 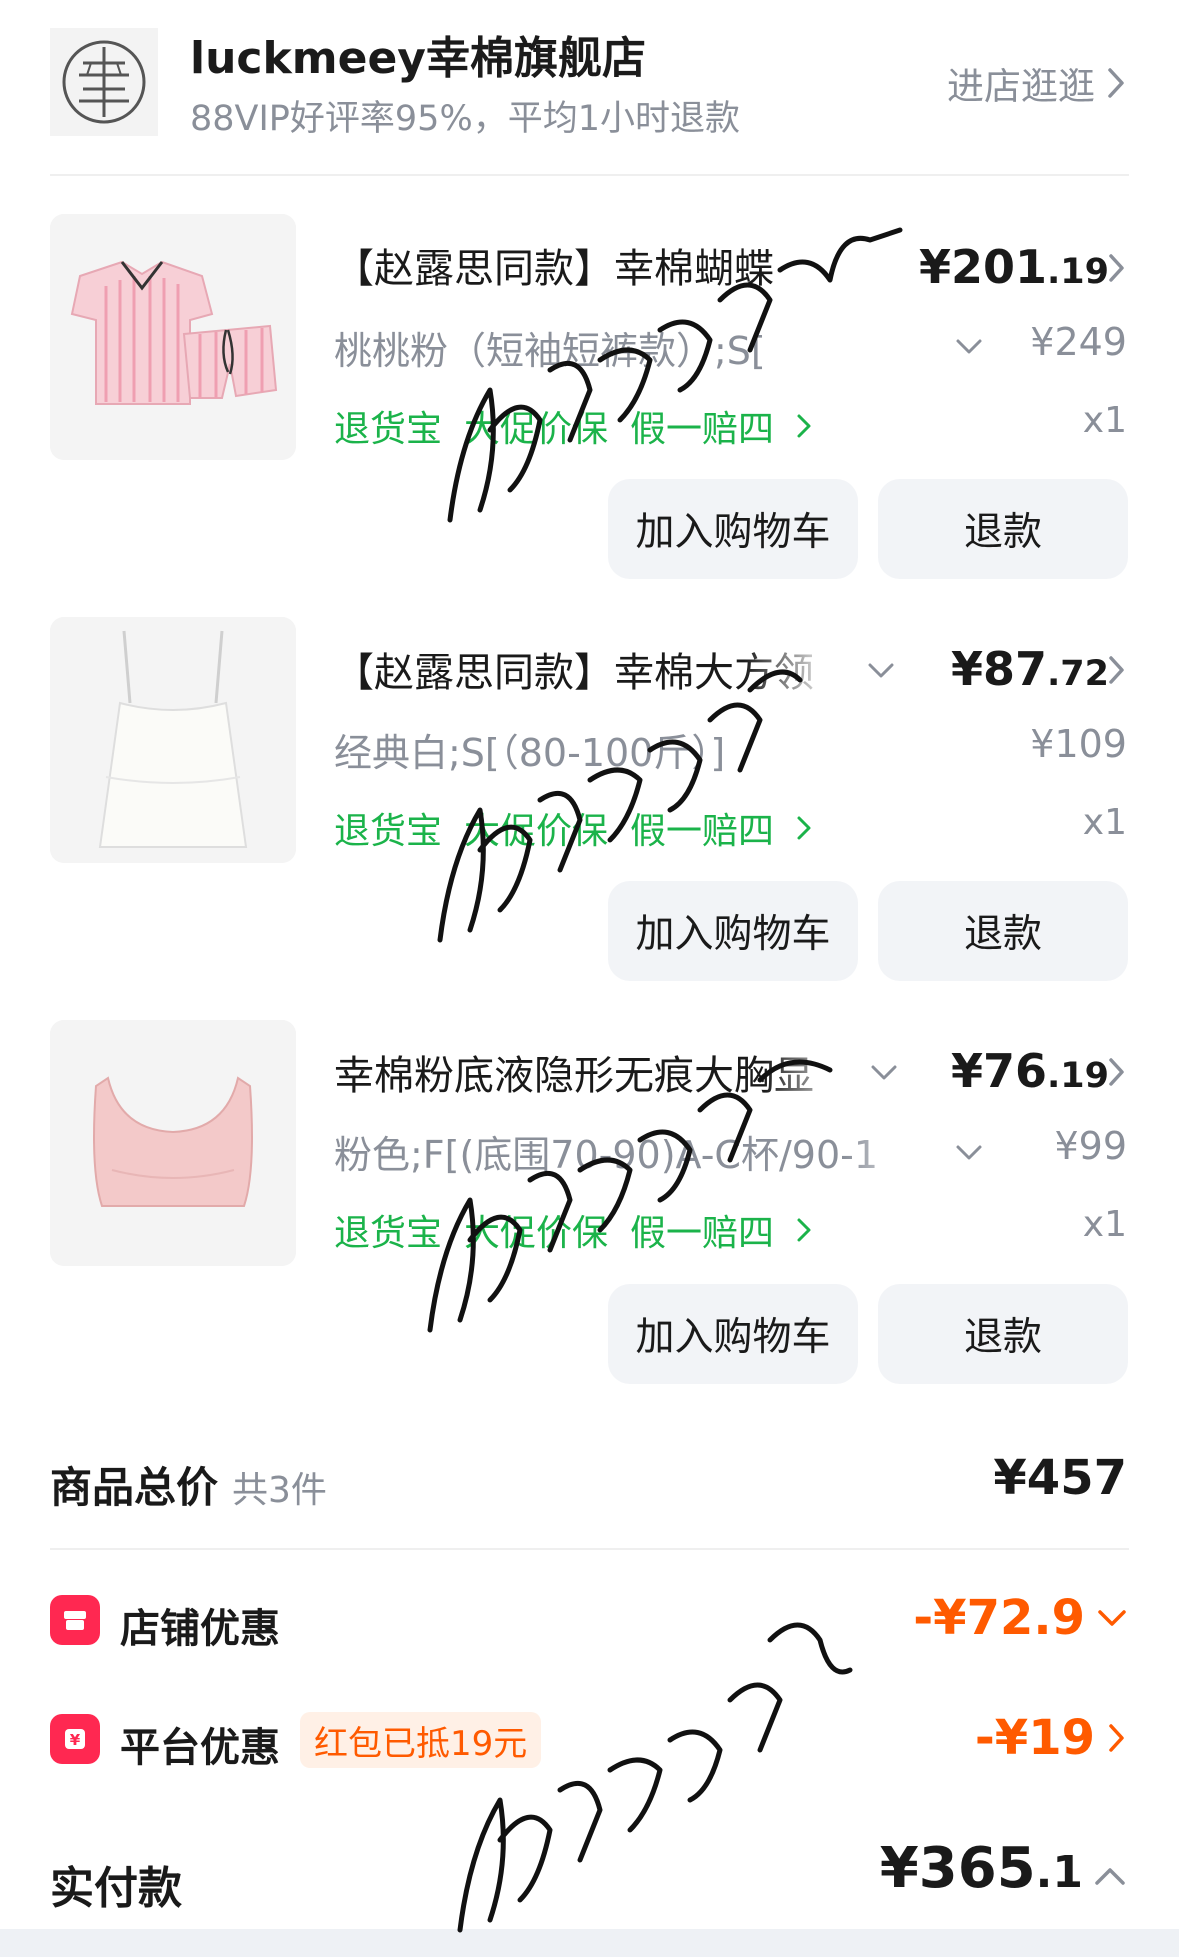 What do you see at coordinates (1078, 342) in the screenshot?
I see `original-price: ¥249` at bounding box center [1078, 342].